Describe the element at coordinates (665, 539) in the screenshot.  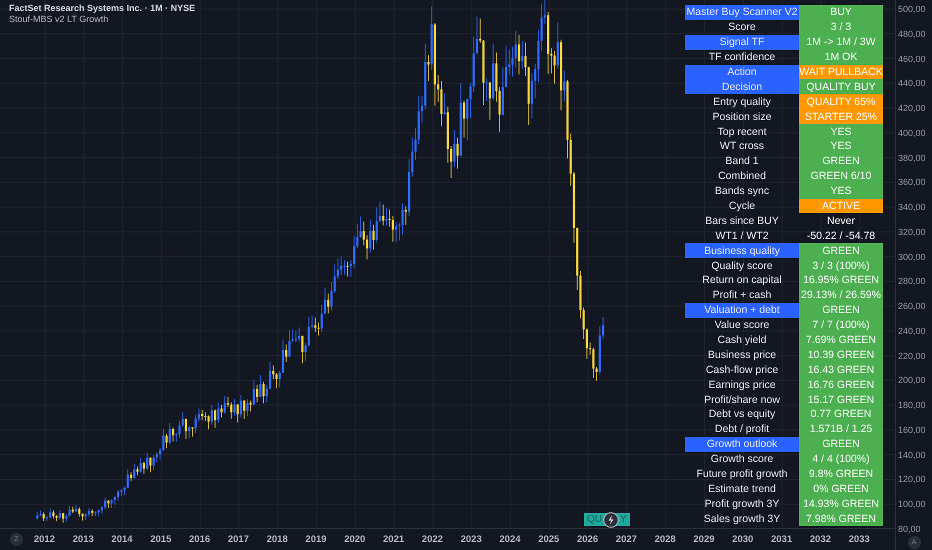
I see `year-label: 2028` at that location.